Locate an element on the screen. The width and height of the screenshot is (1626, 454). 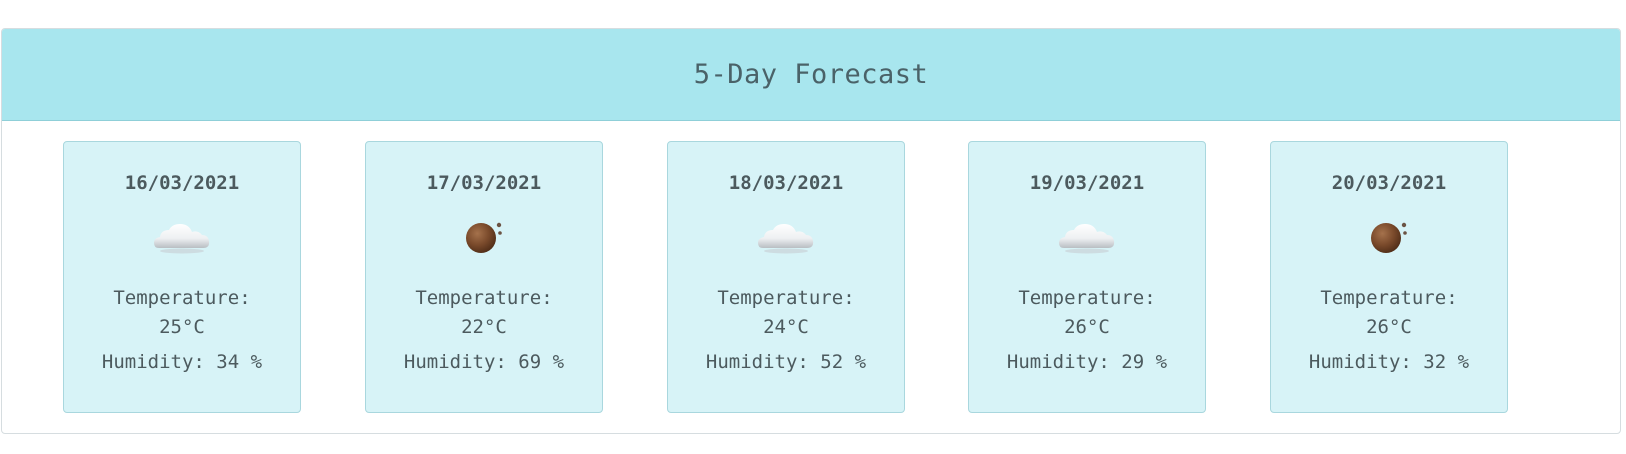
temperature-value: 22°C is located at coordinates (484, 327).